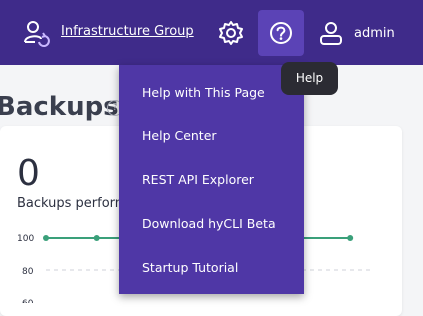  I want to click on menu-item-startup-tutorial: Startup Tutorial, so click(190, 267).